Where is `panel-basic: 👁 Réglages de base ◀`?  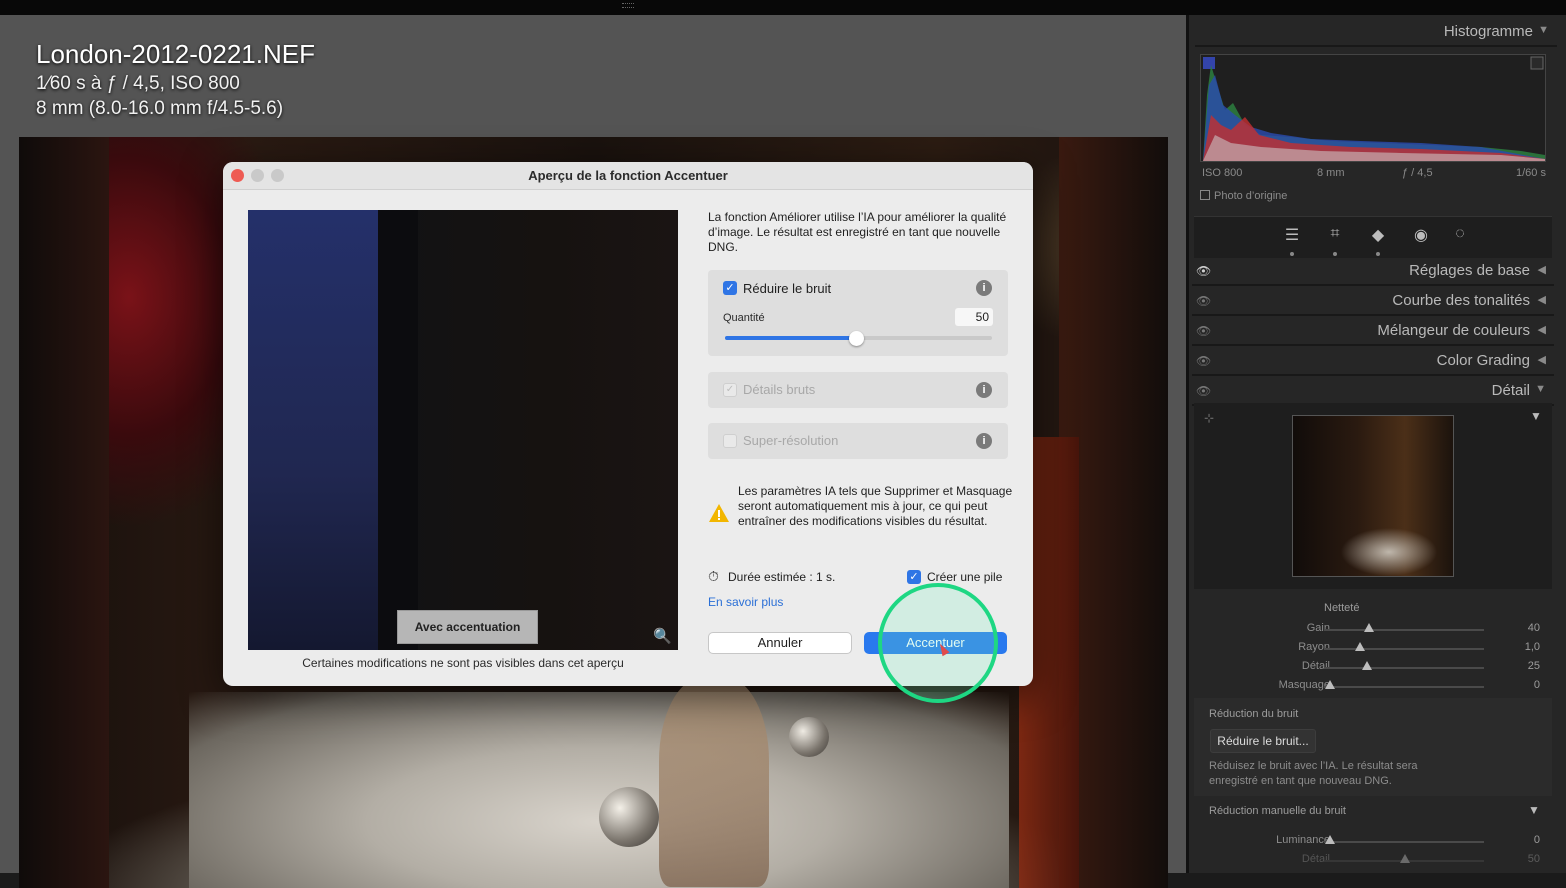
panel-basic: 👁 Réglages de base ◀ is located at coordinates (1373, 273).